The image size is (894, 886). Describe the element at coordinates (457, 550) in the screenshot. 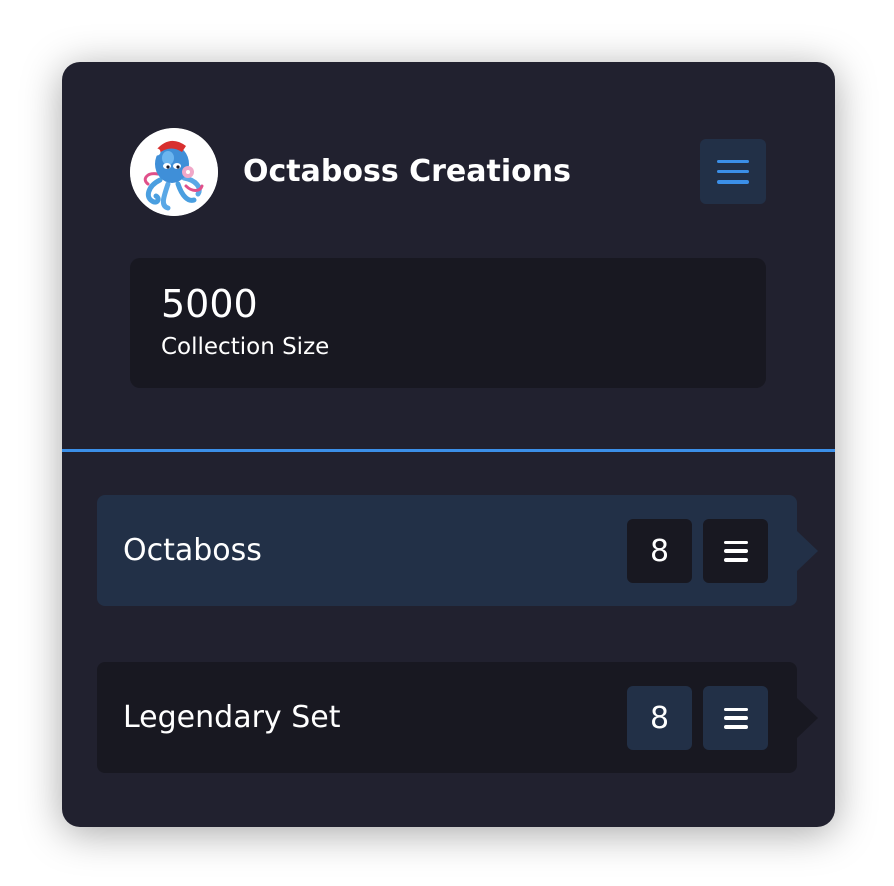

I see `collection-row-octaboss: Octaboss 8` at that location.